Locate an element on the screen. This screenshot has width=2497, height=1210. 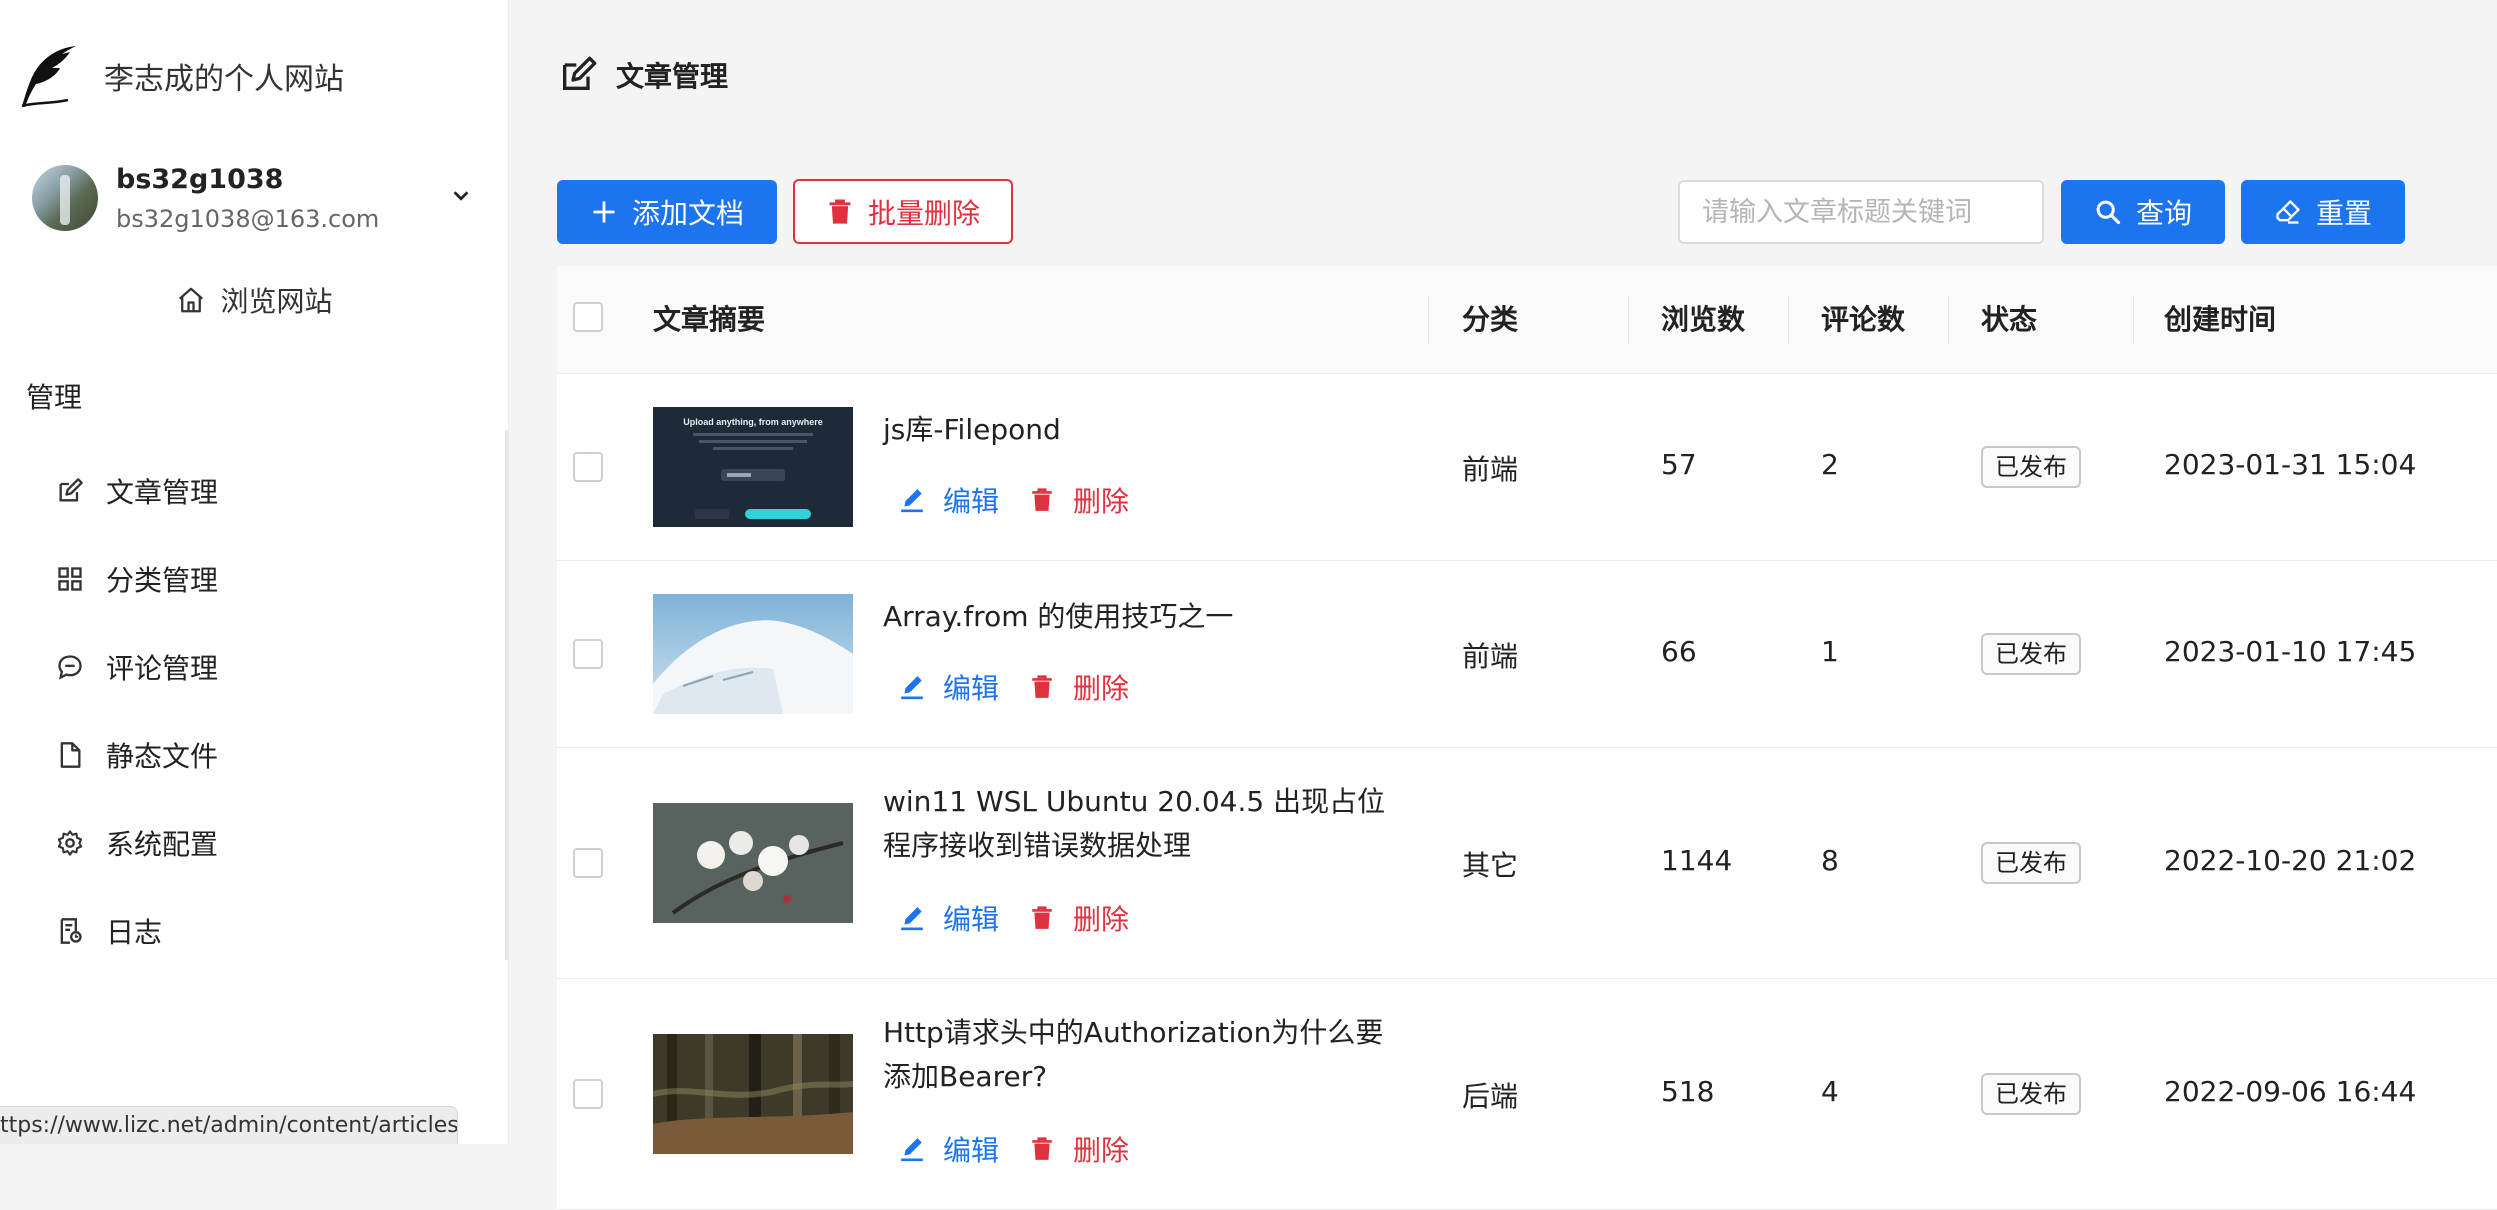
sidebar-item-label: 文章管理 is located at coordinates (162, 492).